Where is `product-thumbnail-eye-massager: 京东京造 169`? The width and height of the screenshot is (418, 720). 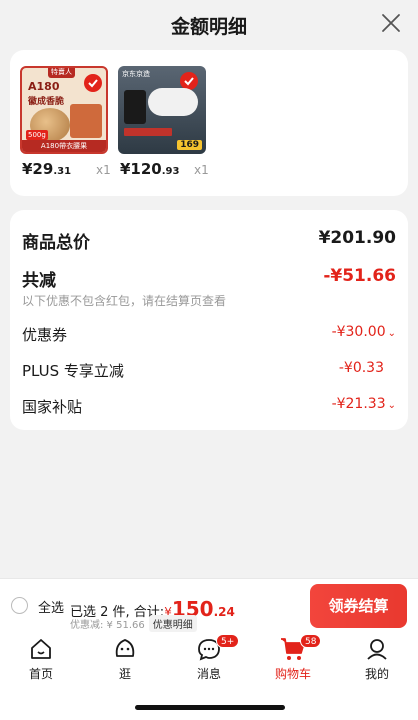
product-thumbnail-eye-massager: 京东京造 169 is located at coordinates (162, 110).